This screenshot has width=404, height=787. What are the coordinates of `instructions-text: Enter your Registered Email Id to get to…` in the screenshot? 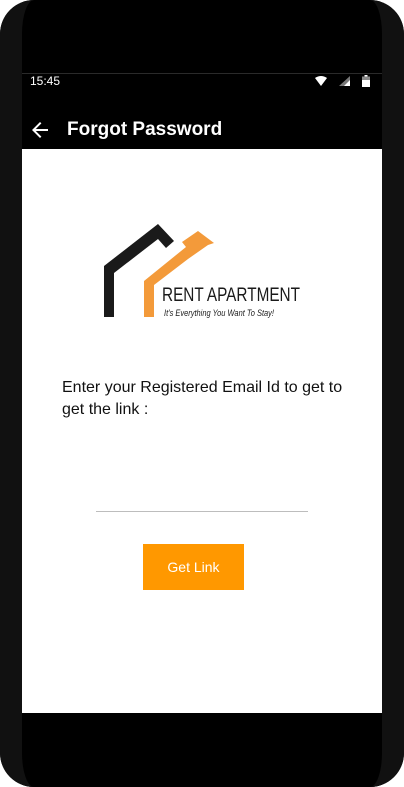 It's located at (202, 398).